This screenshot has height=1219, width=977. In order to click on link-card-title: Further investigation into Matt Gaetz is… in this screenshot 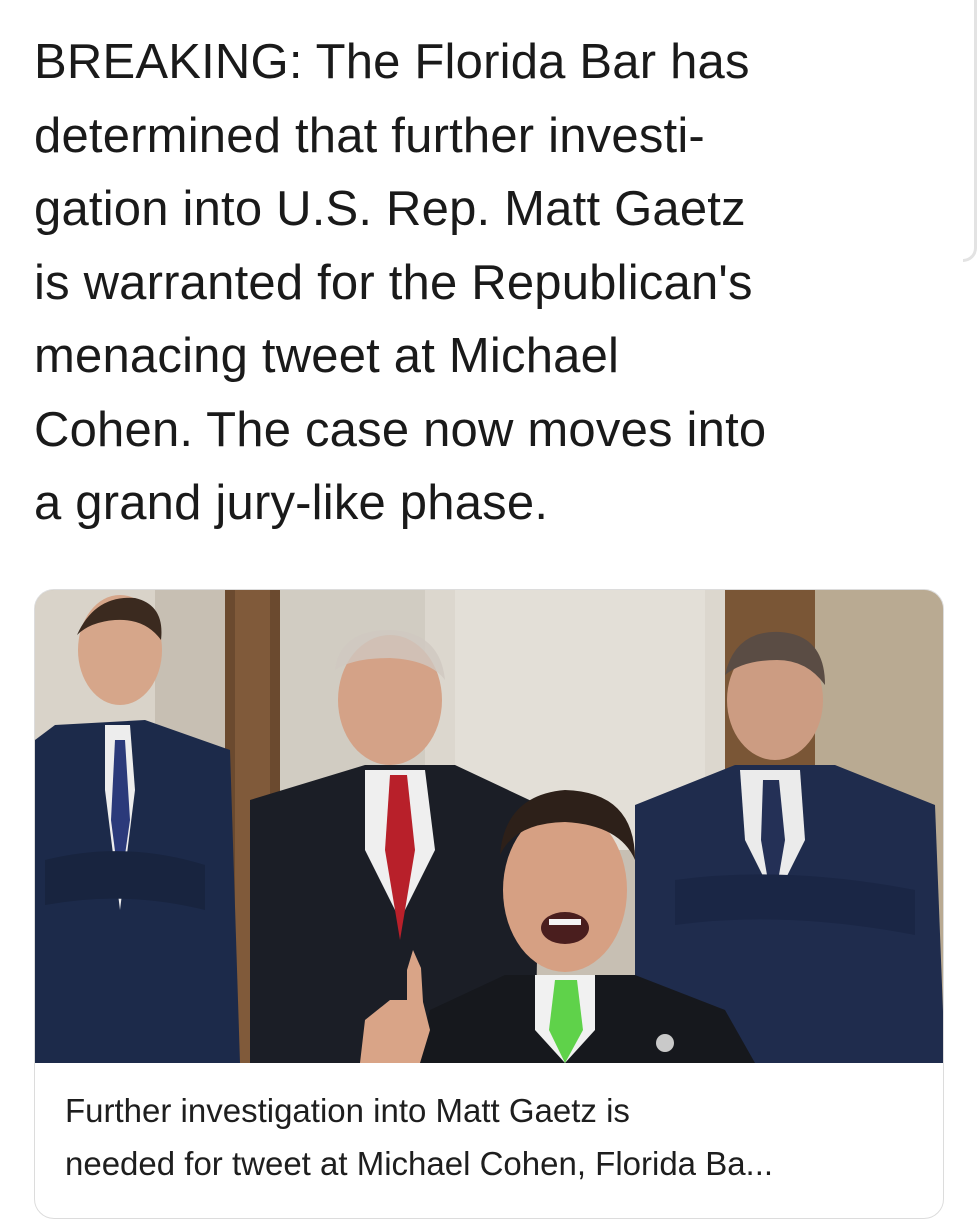, I will do `click(419, 1137)`.